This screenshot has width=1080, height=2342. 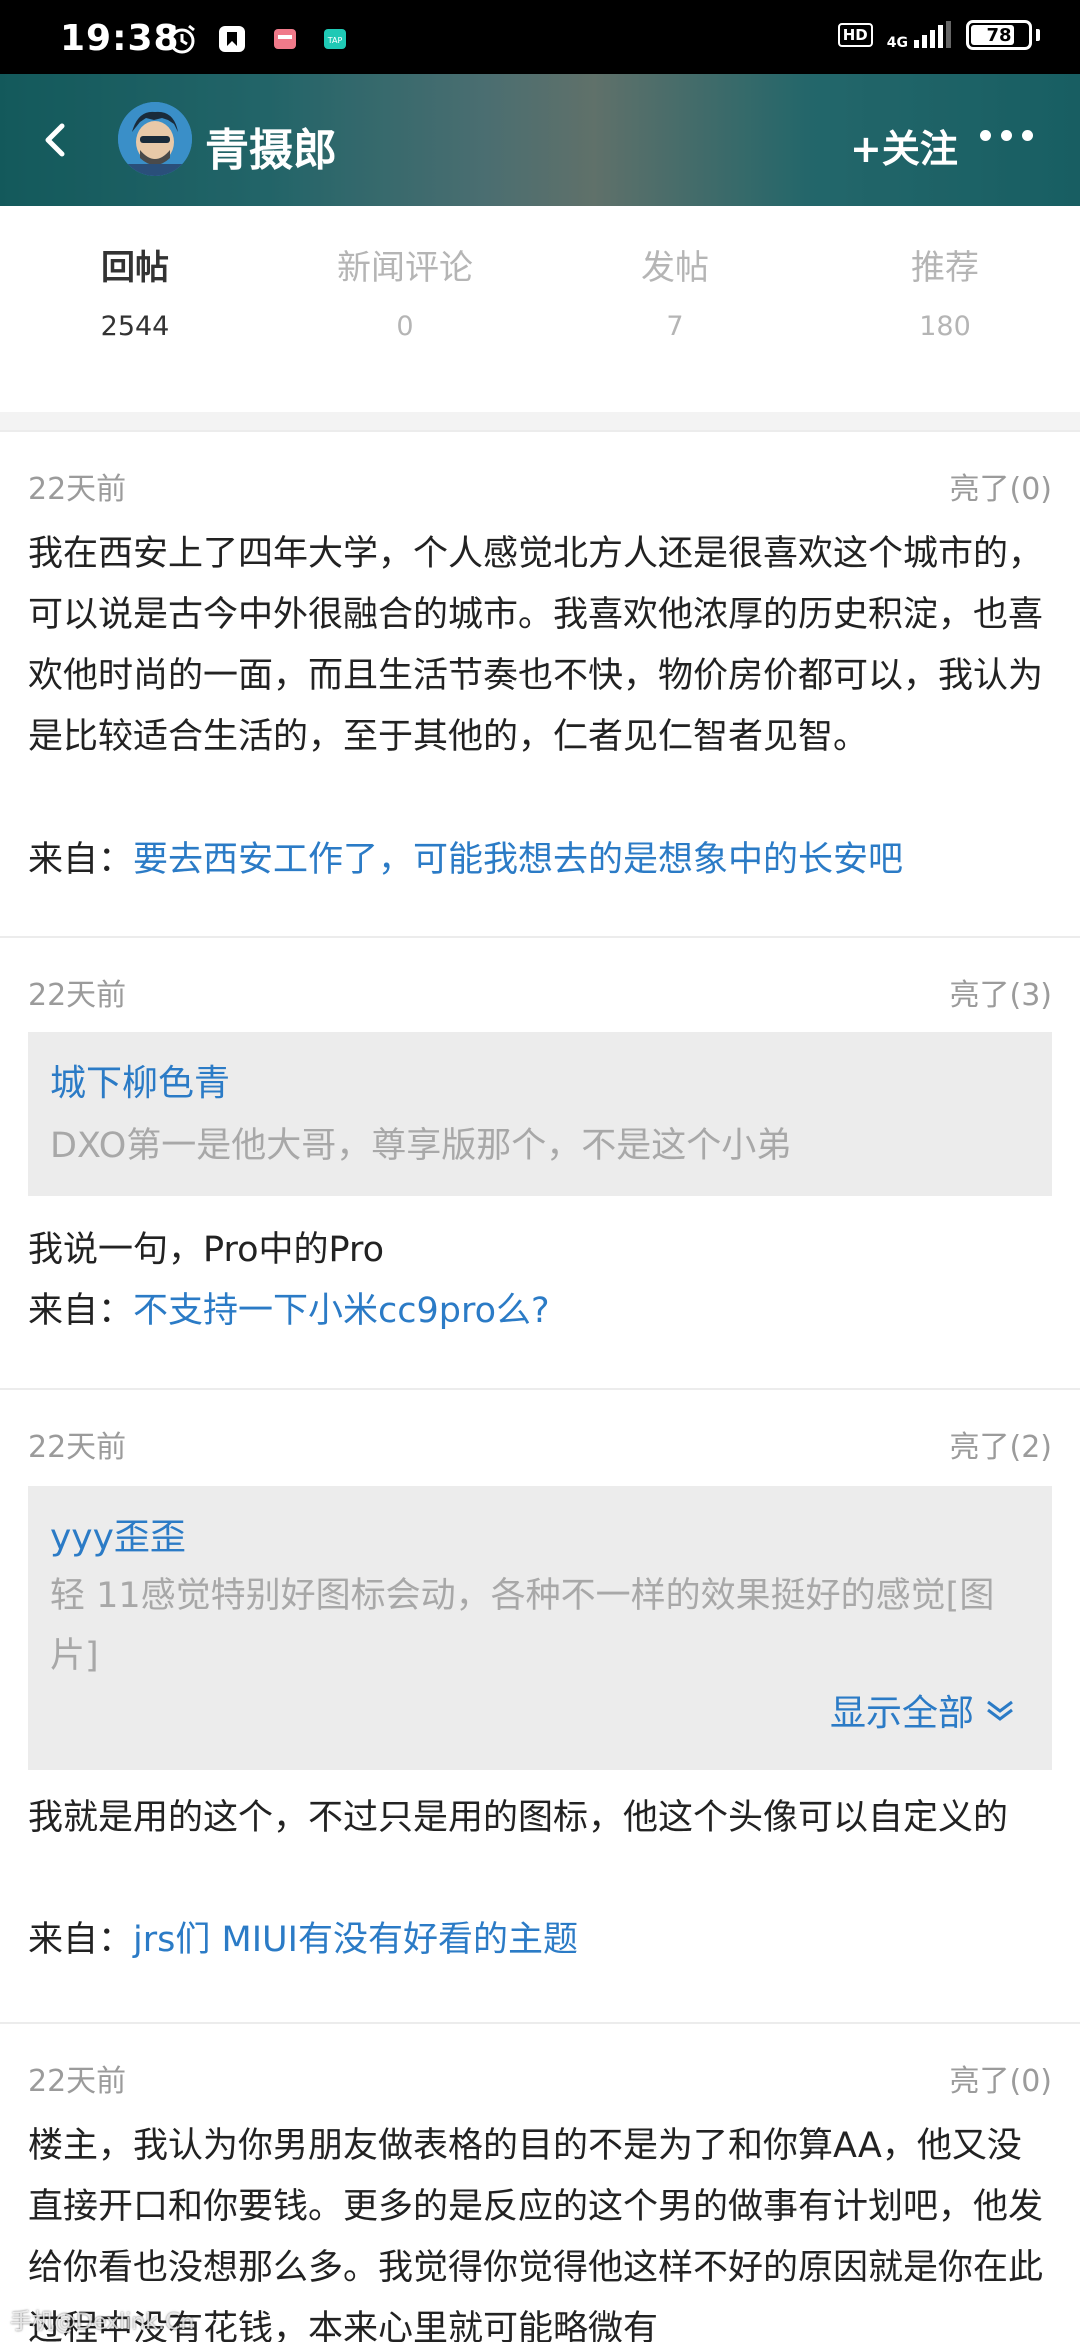 What do you see at coordinates (919, 35) in the screenshot?
I see `signal-icon: 4G` at bounding box center [919, 35].